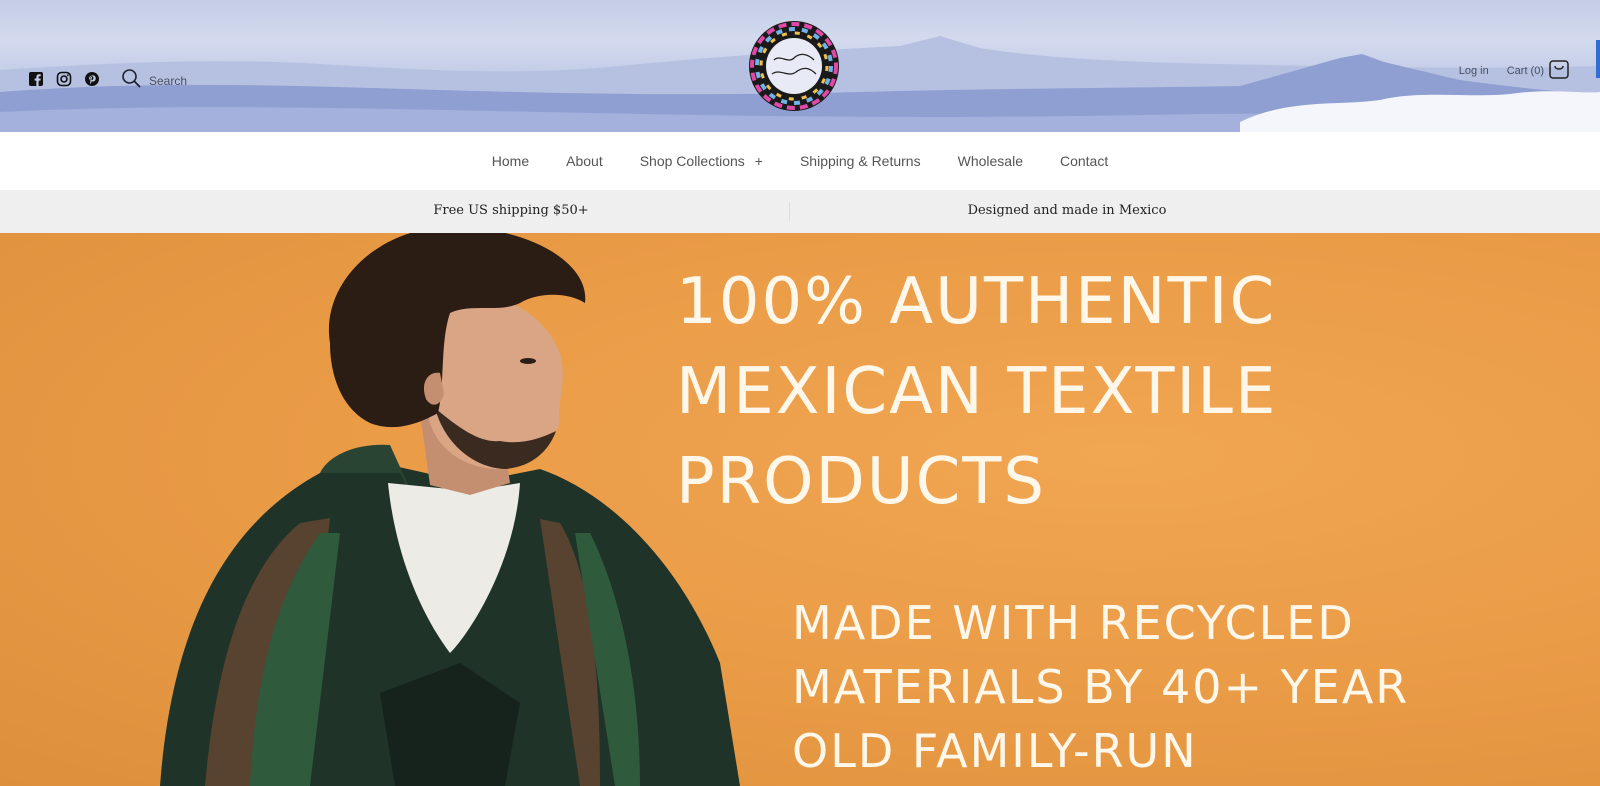  I want to click on nav-item-shipping-returns: Shipping & Returns, so click(860, 161).